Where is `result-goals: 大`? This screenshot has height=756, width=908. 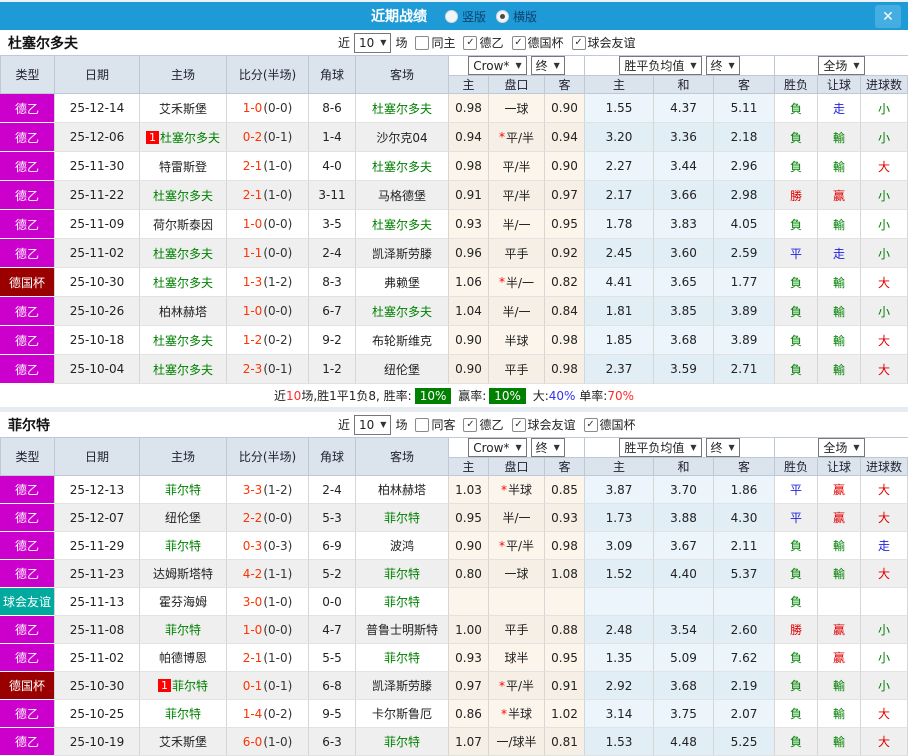 result-goals: 大 is located at coordinates (884, 574).